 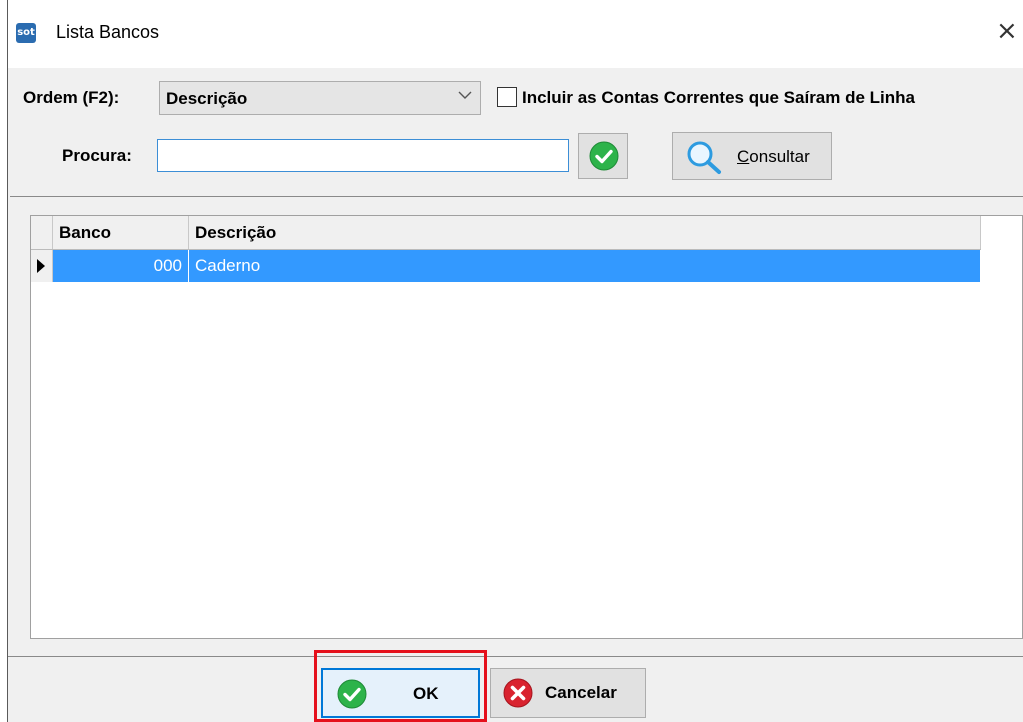 What do you see at coordinates (515, 34) in the screenshot?
I see `title-bar` at bounding box center [515, 34].